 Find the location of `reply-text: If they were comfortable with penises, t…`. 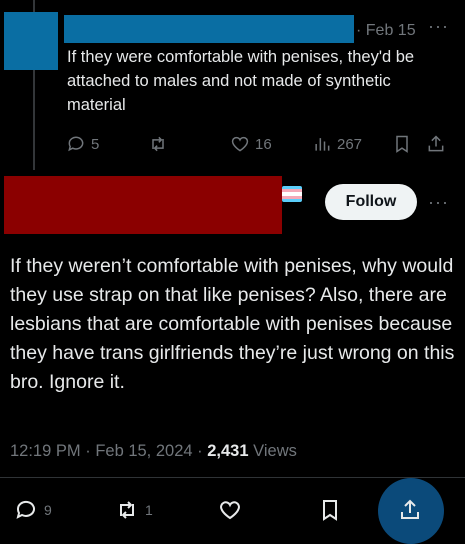

reply-text: If they were comfortable with penises, t… is located at coordinates (241, 81).